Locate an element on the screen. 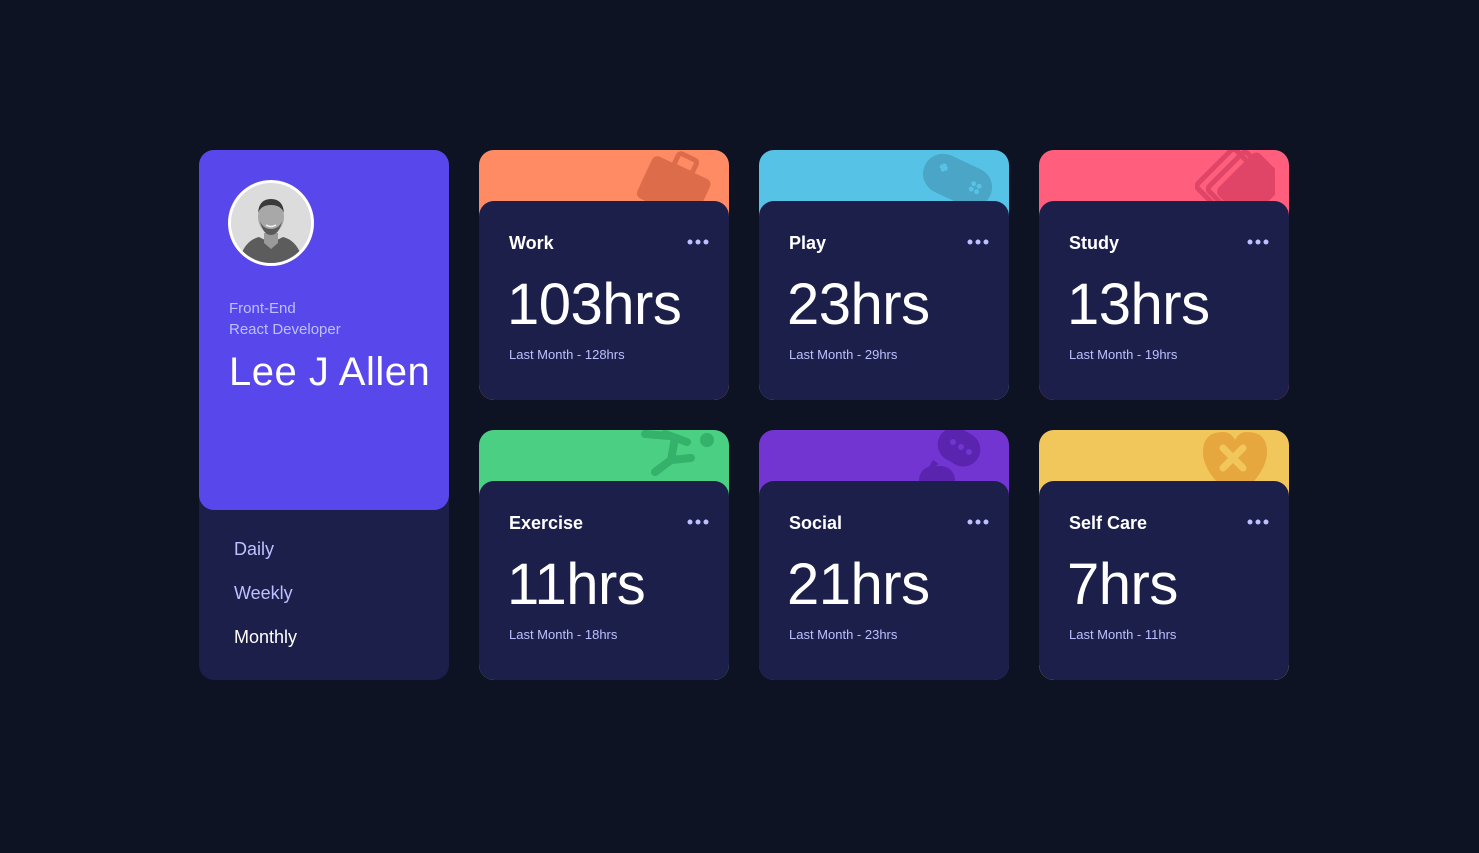  timeframe-daily: Daily is located at coordinates (265, 549).